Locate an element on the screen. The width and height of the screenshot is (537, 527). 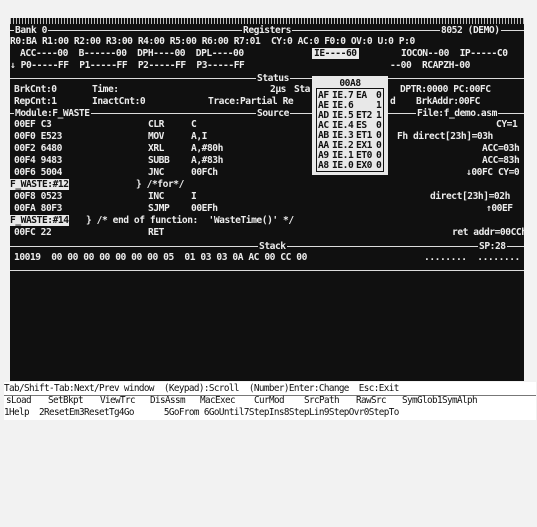
source-line: F_WASTE:#12 } /*for*/ is located at coordinates (267, 184).